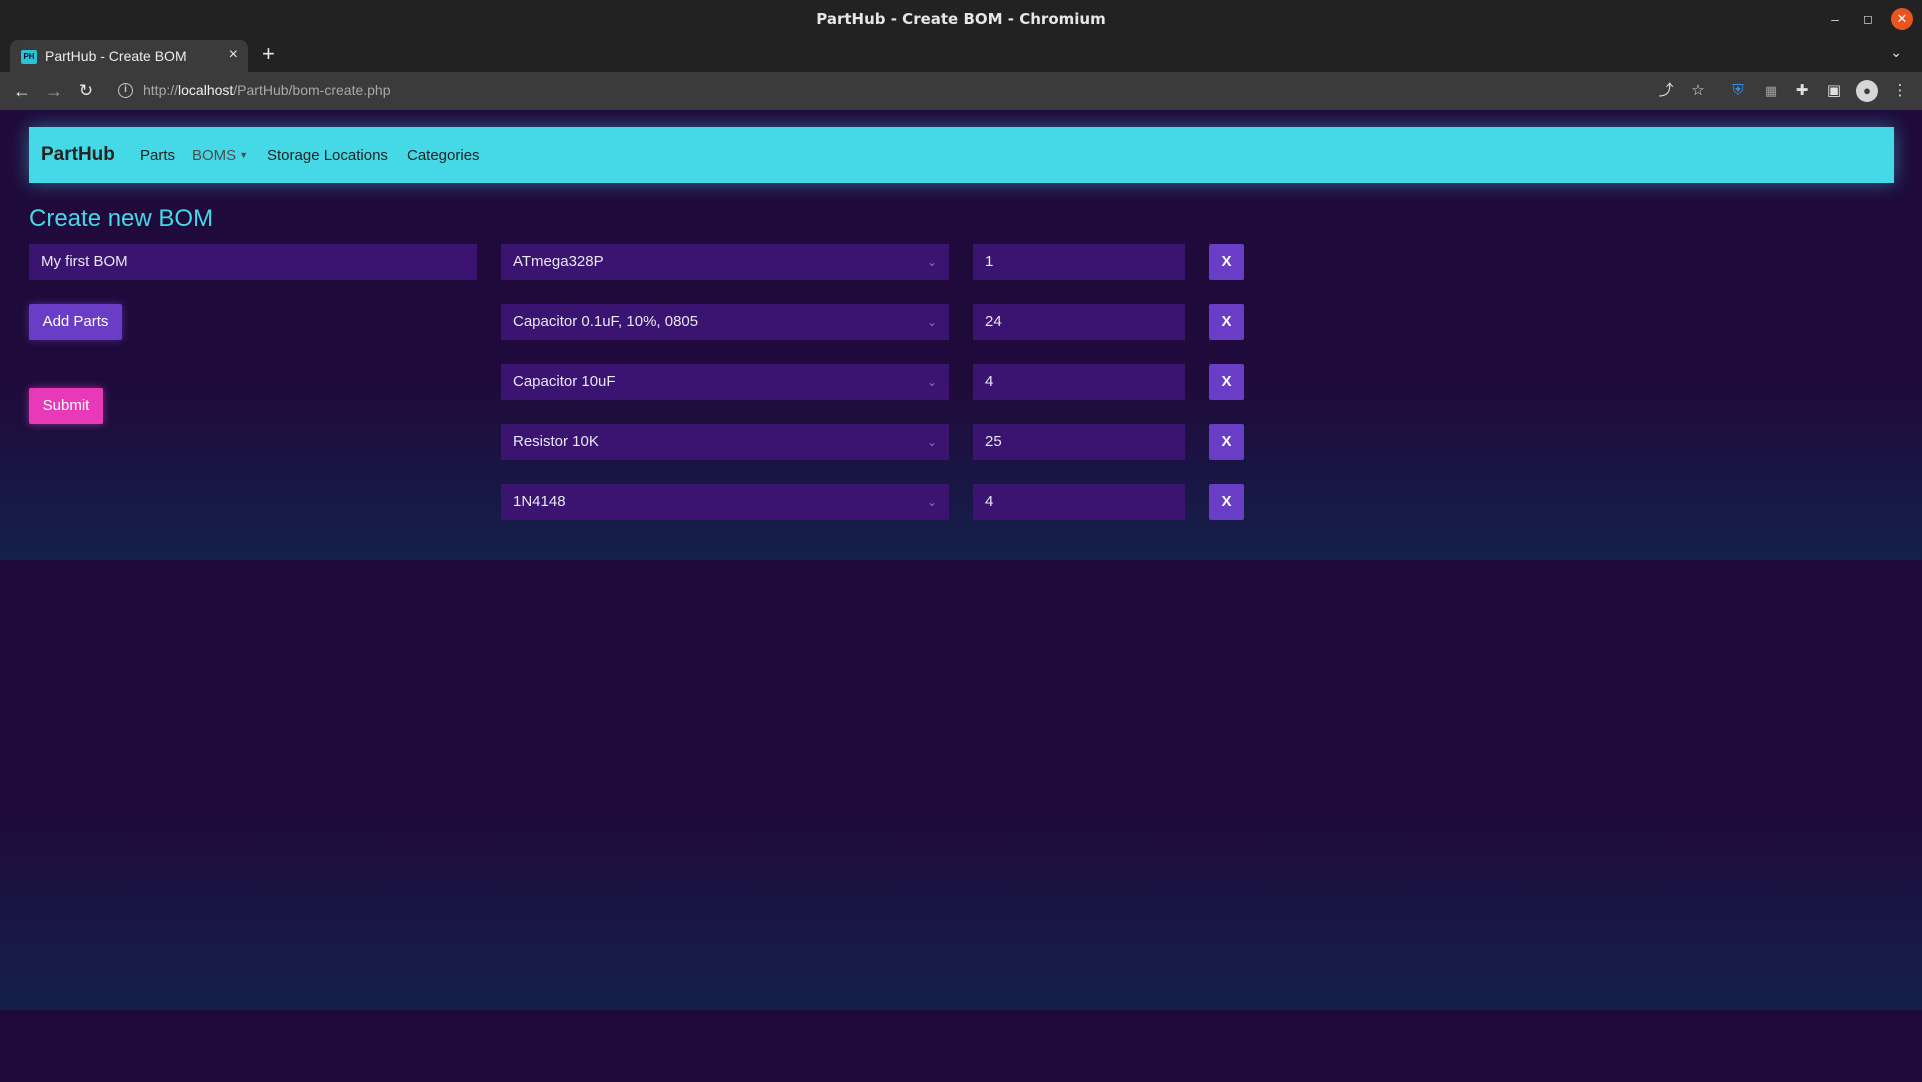  What do you see at coordinates (961, 442) in the screenshot?
I see `part-row: Resistor 10K ⌄ 25 X` at bounding box center [961, 442].